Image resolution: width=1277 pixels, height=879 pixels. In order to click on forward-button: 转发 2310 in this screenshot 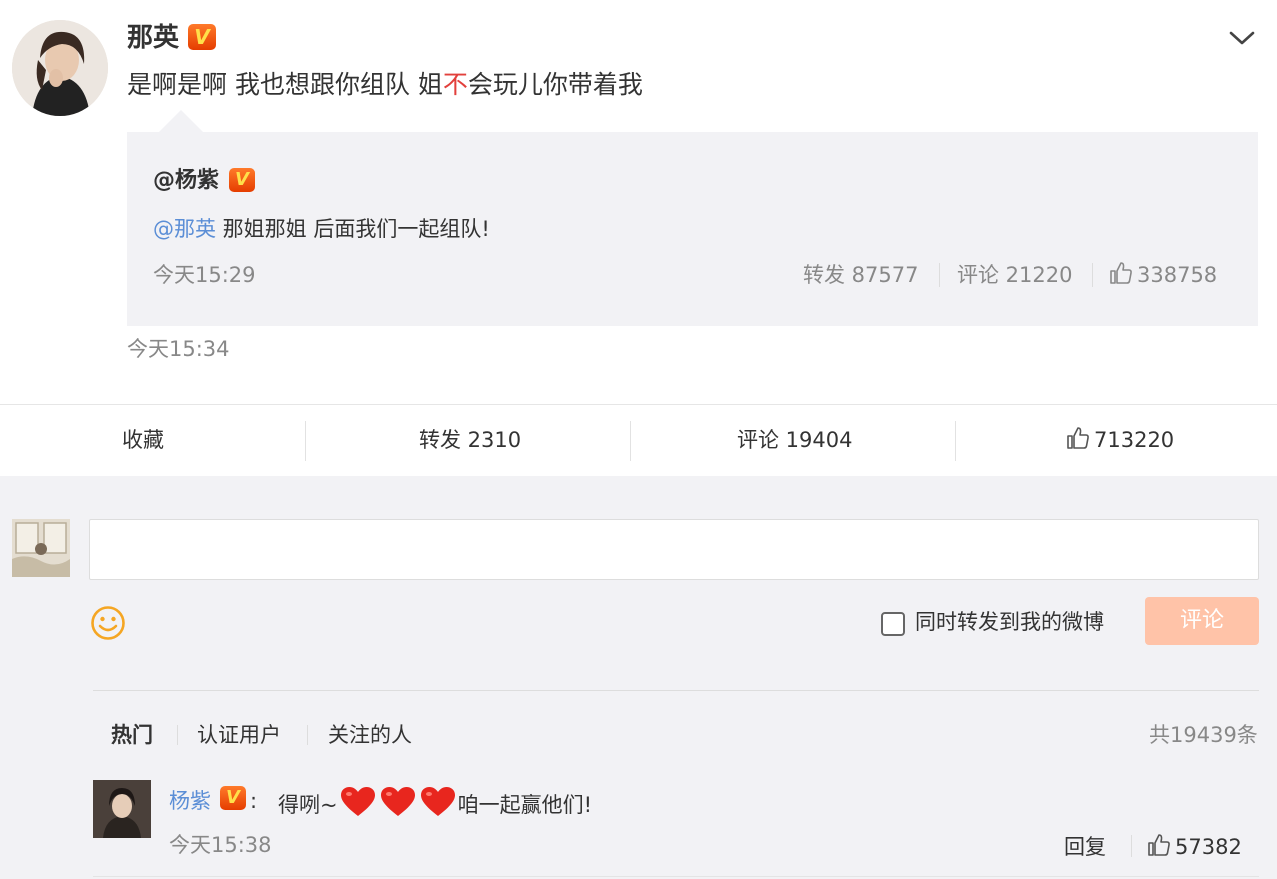, I will do `click(470, 440)`.